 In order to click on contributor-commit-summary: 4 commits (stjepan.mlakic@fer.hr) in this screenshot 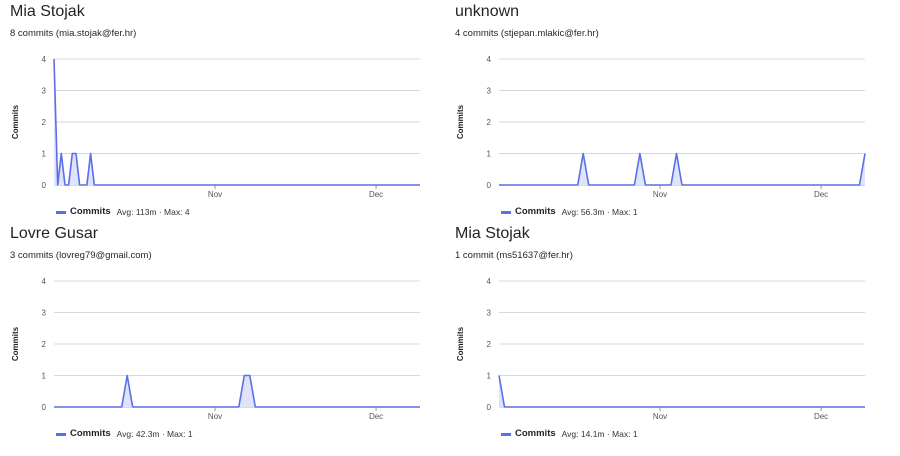, I will do `click(527, 33)`.